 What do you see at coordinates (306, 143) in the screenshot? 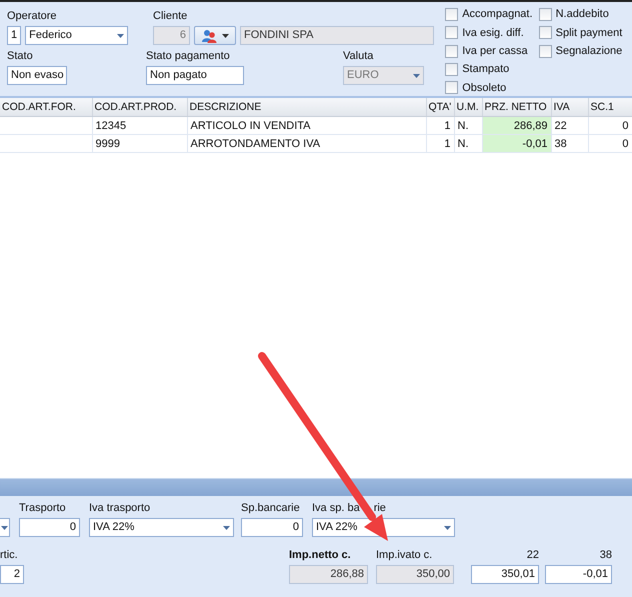
I see `table-cell: ARROTONDAMENTO IVA` at bounding box center [306, 143].